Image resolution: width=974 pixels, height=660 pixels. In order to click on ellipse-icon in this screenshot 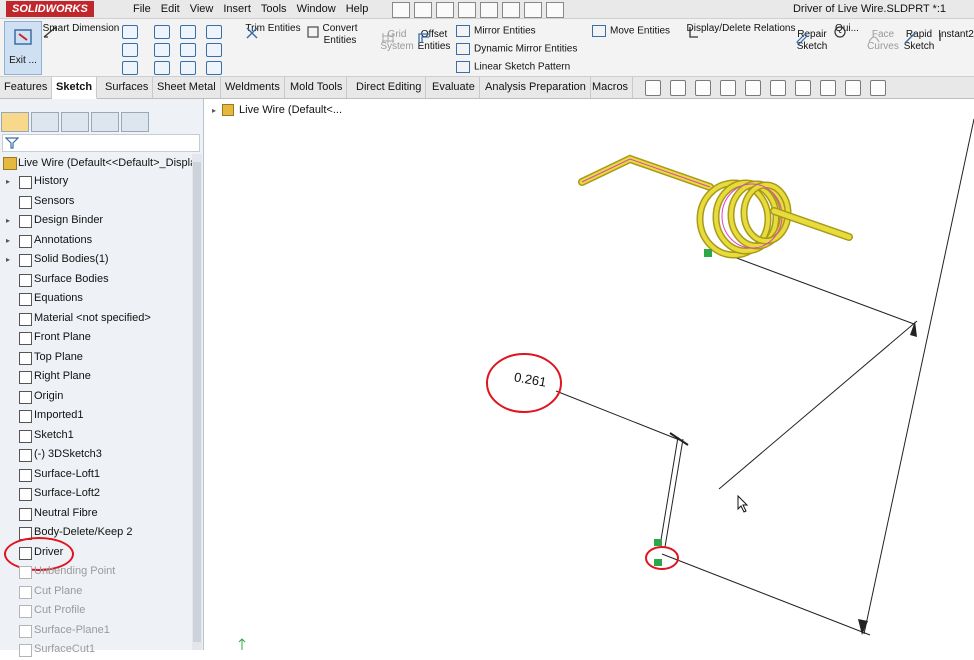, I will do `click(188, 50)`.